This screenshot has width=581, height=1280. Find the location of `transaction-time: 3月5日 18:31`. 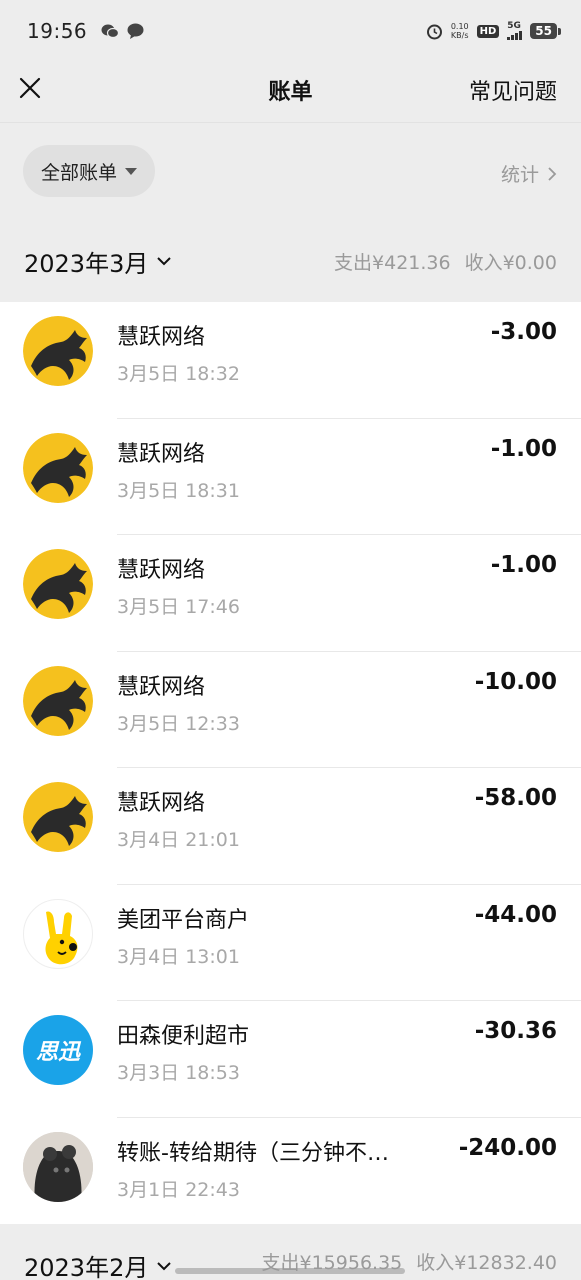

transaction-time: 3月5日 18:31 is located at coordinates (178, 490).